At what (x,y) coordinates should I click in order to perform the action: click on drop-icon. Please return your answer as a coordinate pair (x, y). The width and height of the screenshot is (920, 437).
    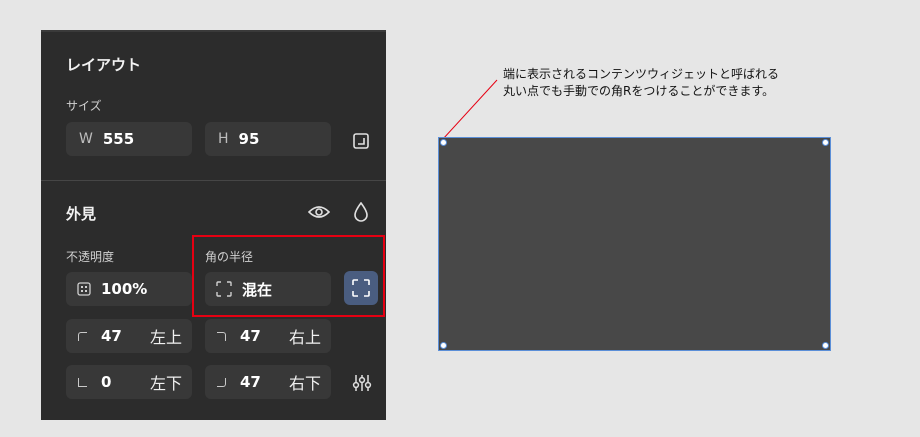
    Looking at the image, I should click on (361, 212).